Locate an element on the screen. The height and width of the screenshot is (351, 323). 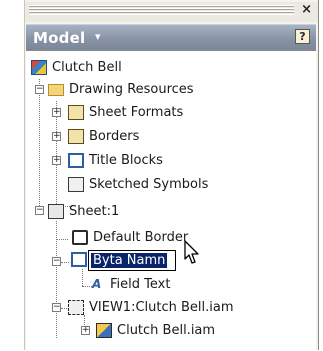
tree-item-drawing-resources: Drawing Resources is located at coordinates (148, 90).